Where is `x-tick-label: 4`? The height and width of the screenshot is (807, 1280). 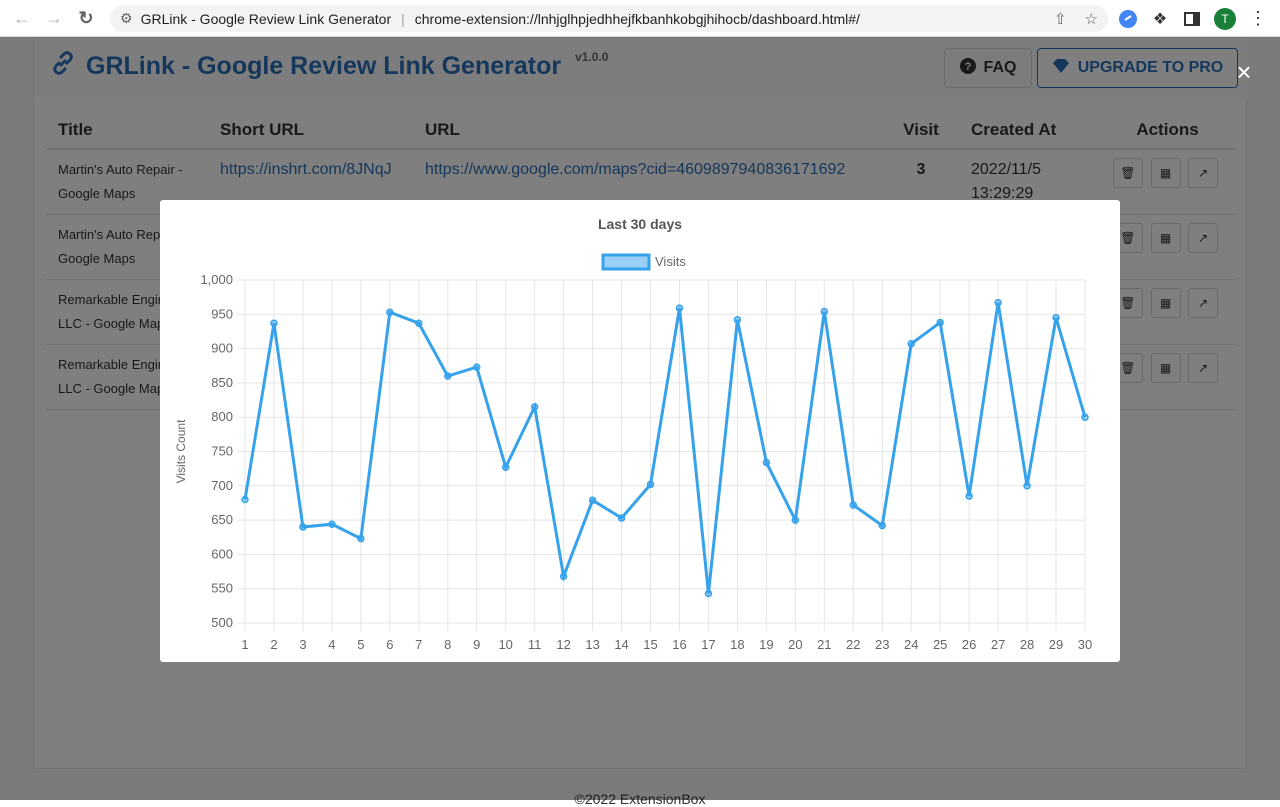 x-tick-label: 4 is located at coordinates (331, 644).